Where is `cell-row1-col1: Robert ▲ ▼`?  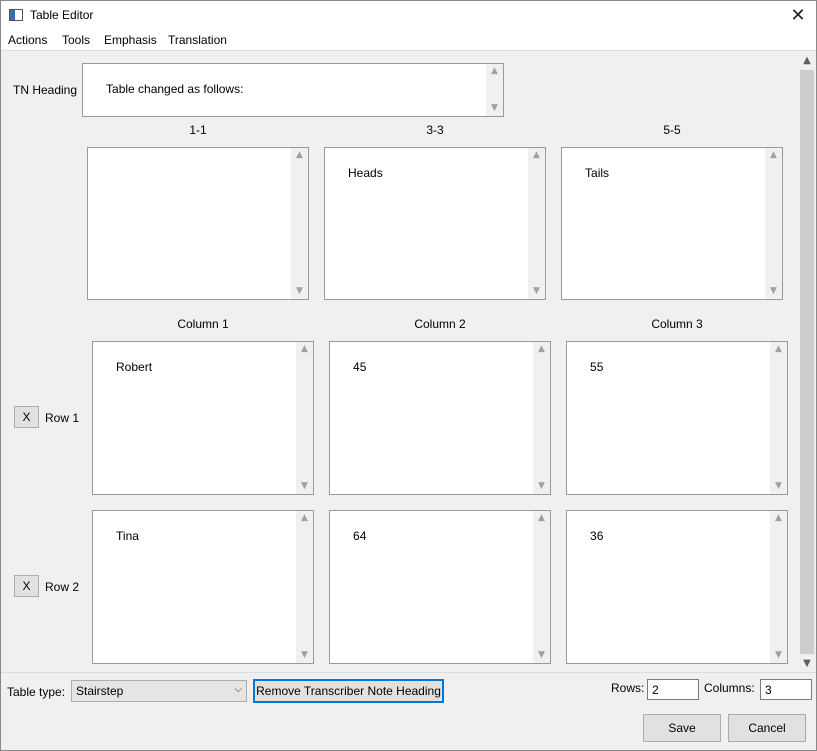 cell-row1-col1: Robert ▲ ▼ is located at coordinates (203, 418).